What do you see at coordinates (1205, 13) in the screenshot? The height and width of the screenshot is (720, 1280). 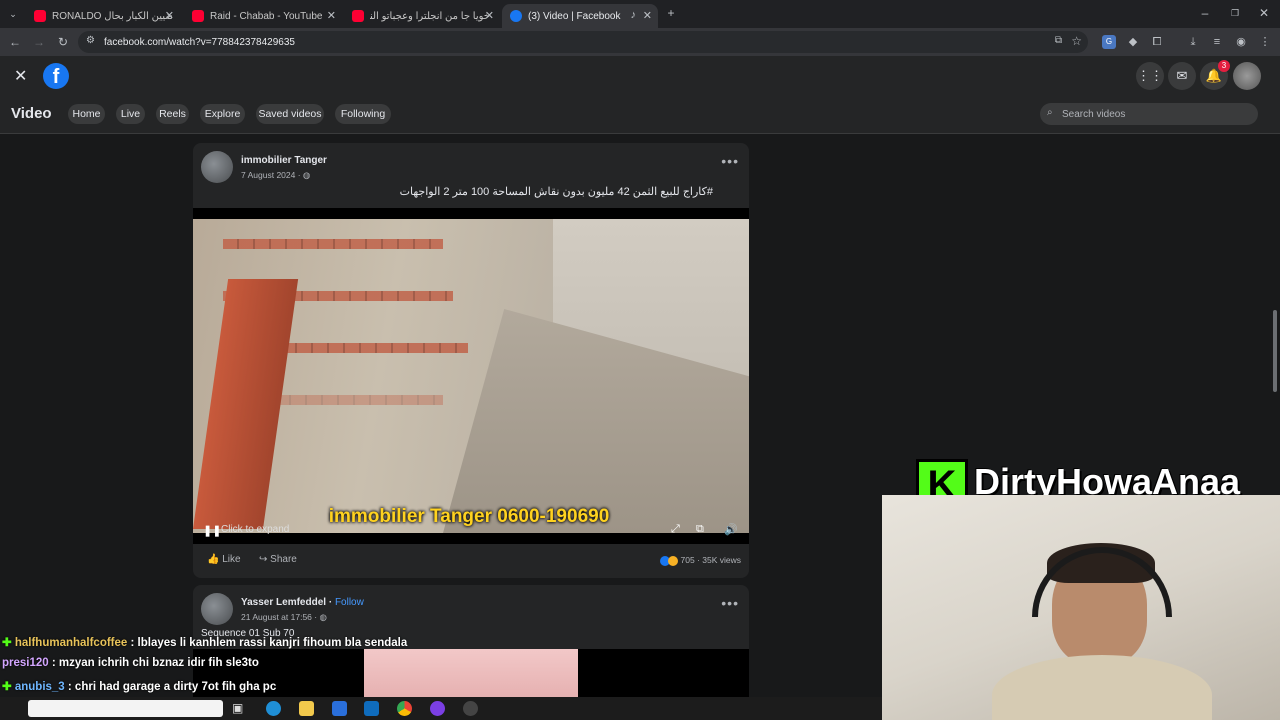 I see `minimize-icon: –` at bounding box center [1205, 13].